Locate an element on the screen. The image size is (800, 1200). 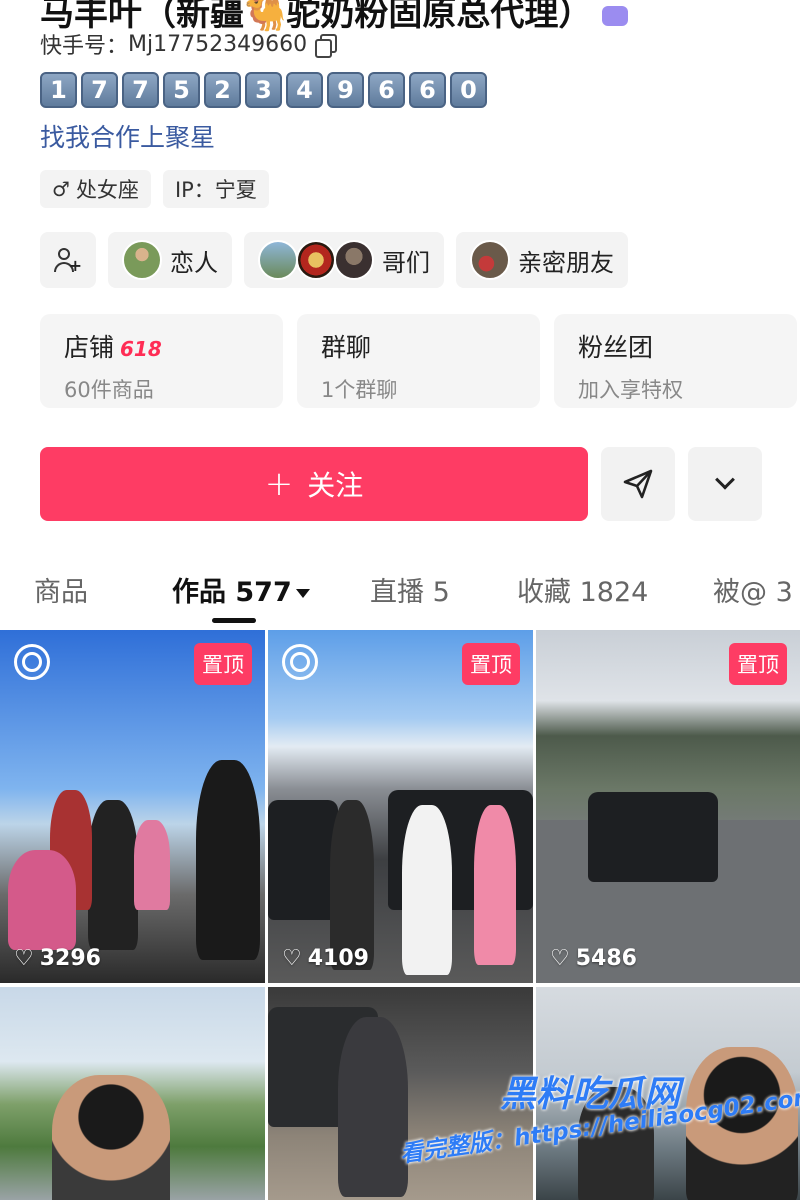
ip-location-tag: IP：宁夏 is located at coordinates (215, 189).